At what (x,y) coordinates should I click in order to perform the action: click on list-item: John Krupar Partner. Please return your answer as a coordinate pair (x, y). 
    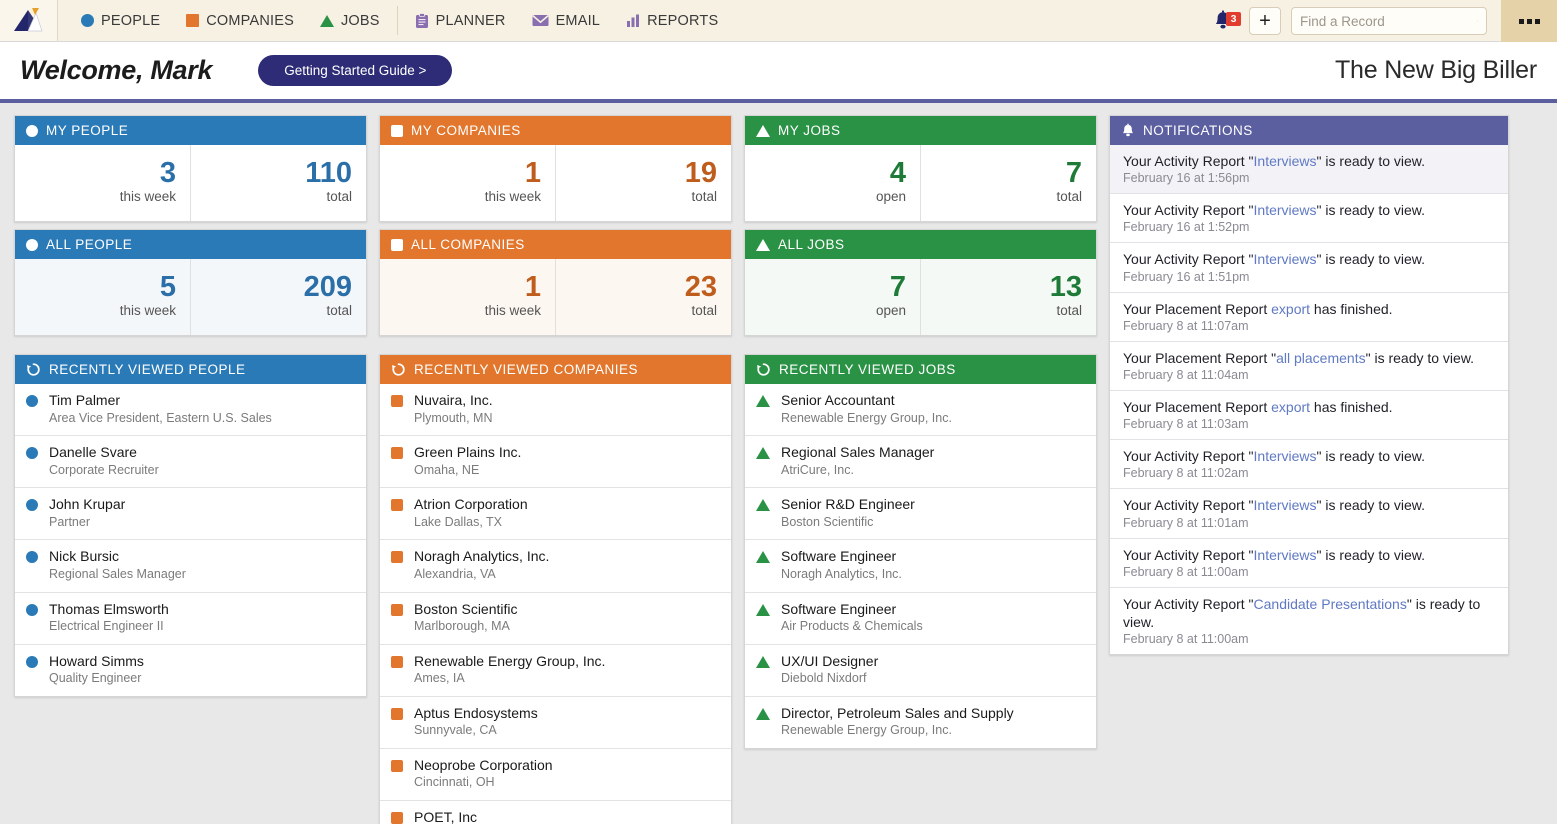
    Looking at the image, I should click on (190, 513).